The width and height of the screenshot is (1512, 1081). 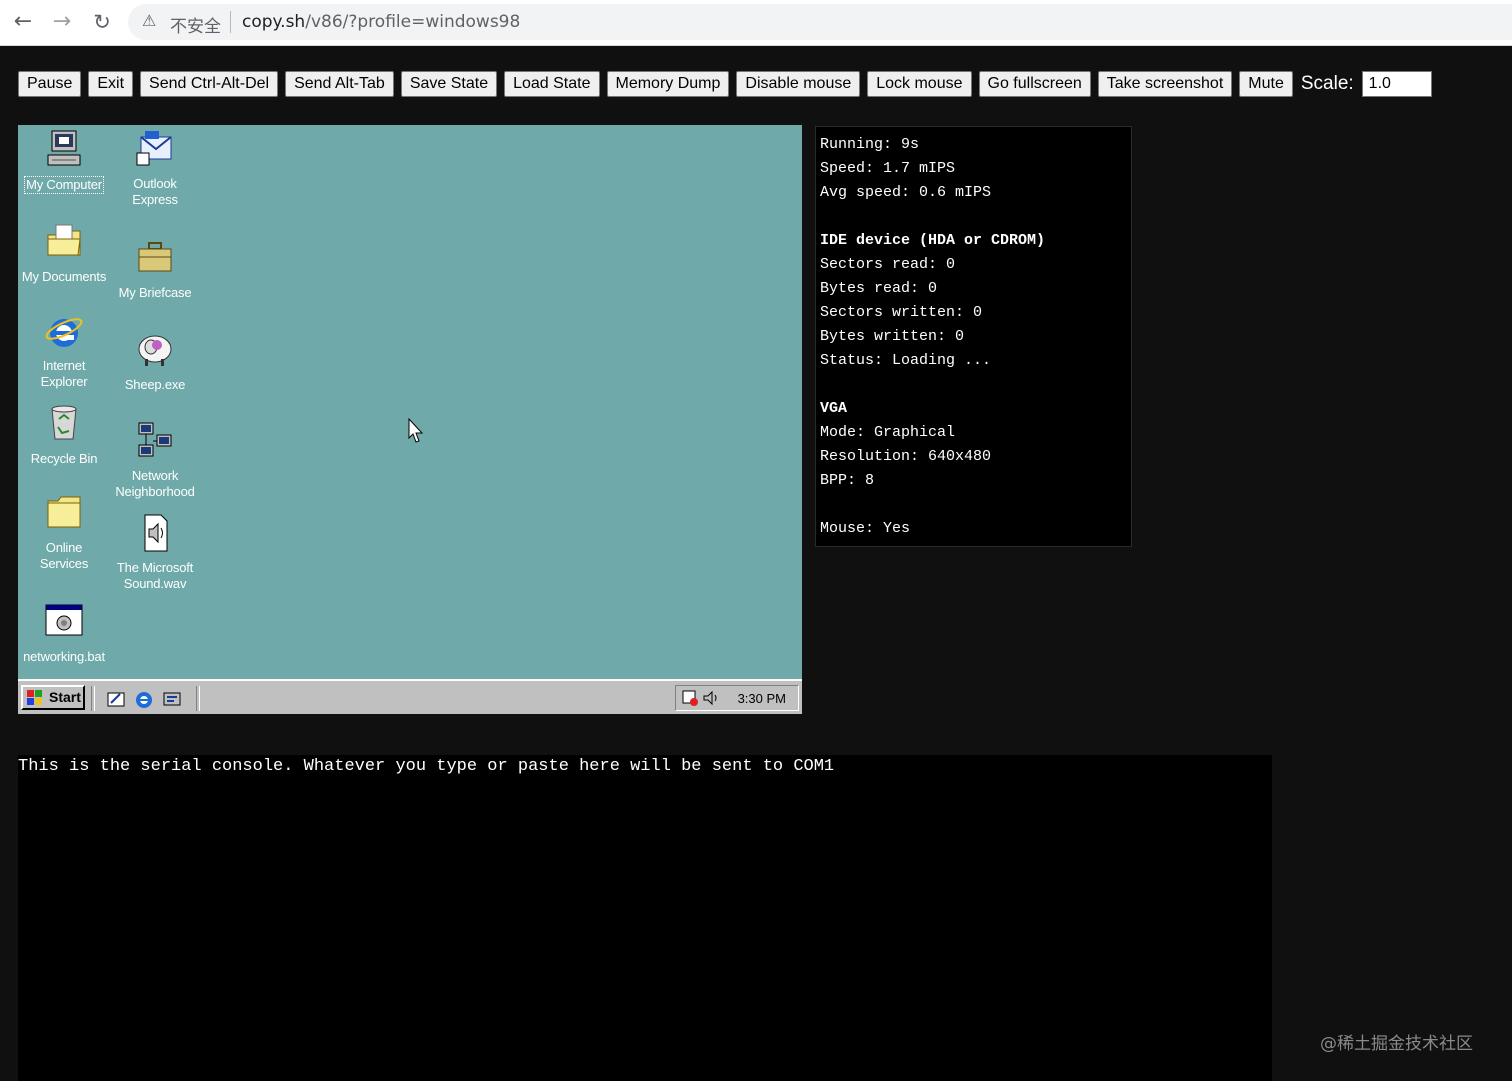 What do you see at coordinates (892, 336) in the screenshot?
I see `stat-bytes-written: Bytes written: 0` at bounding box center [892, 336].